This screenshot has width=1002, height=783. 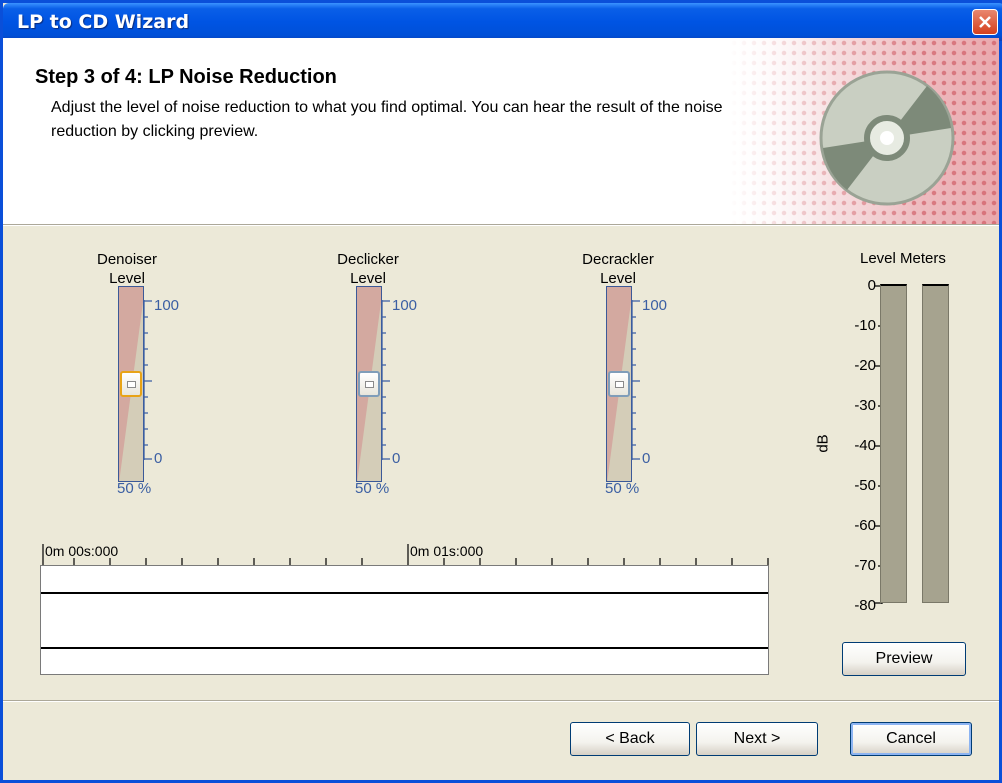 I want to click on back-button: < Back, so click(x=630, y=739).